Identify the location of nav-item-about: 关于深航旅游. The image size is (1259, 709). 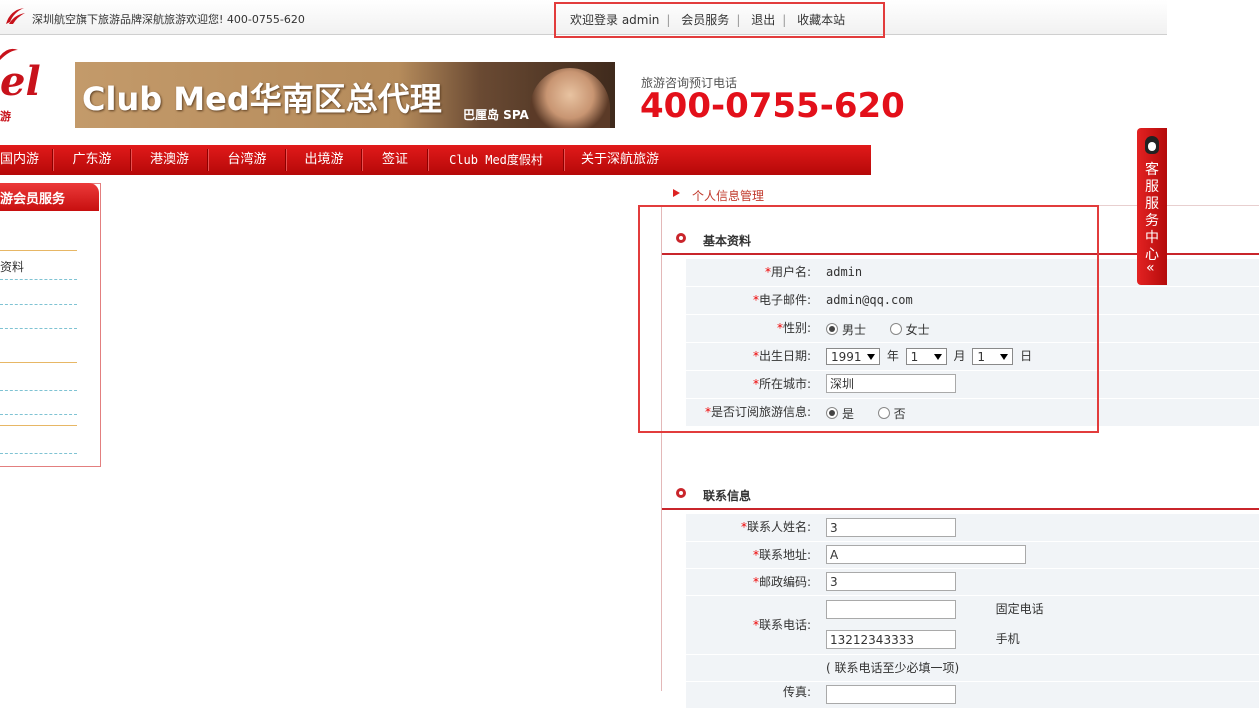
(620, 160).